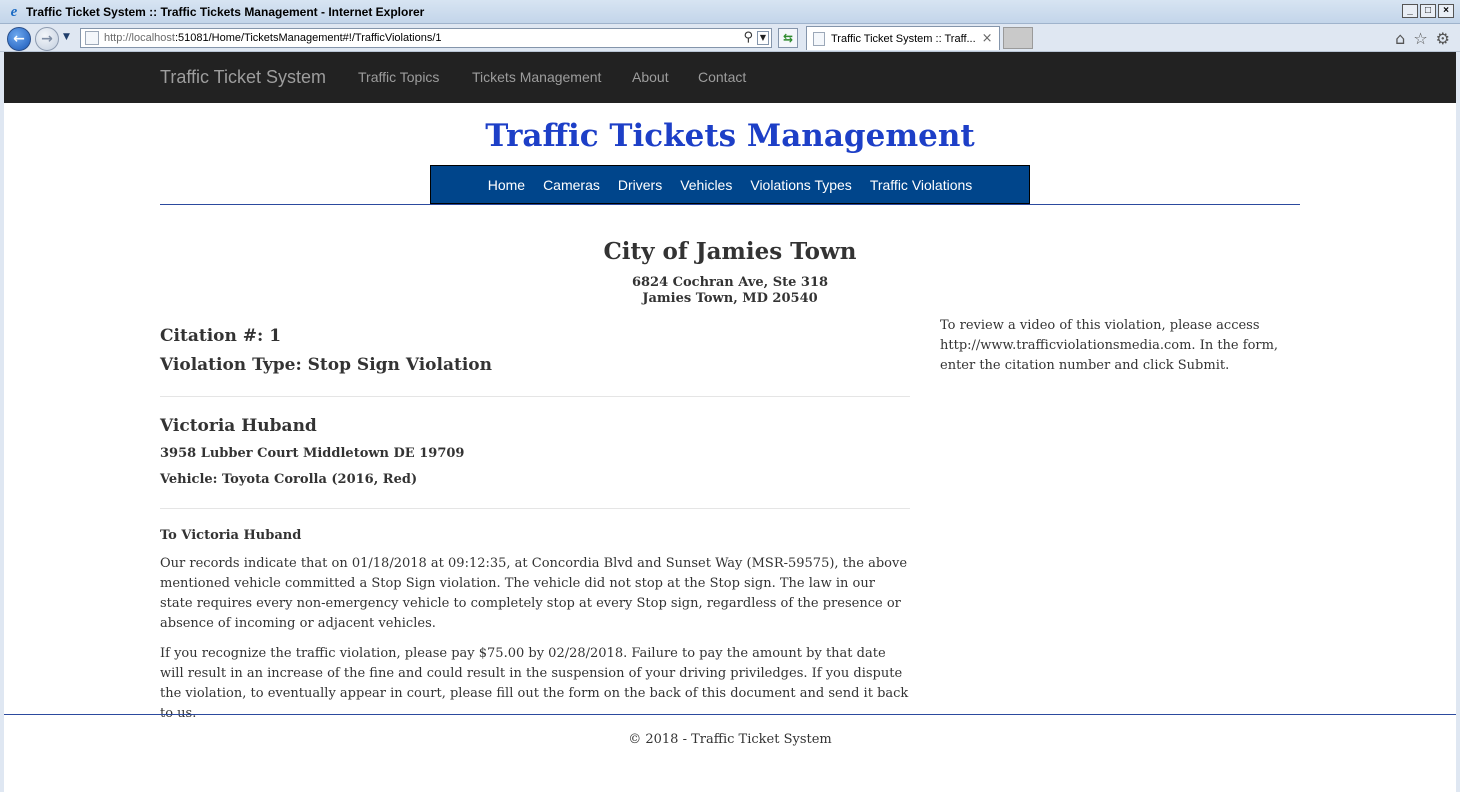 The image size is (1460, 792). What do you see at coordinates (289, 479) in the screenshot?
I see `vehicle-info: Vehicle: Toyota Corolla (2016, Red)` at bounding box center [289, 479].